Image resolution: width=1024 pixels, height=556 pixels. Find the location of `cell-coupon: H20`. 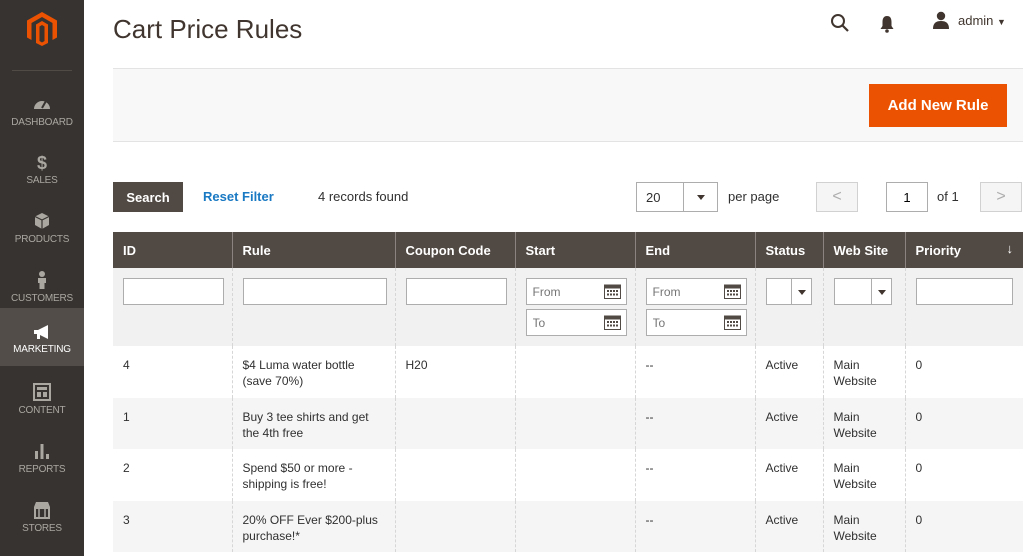

cell-coupon: H20 is located at coordinates (454, 372).